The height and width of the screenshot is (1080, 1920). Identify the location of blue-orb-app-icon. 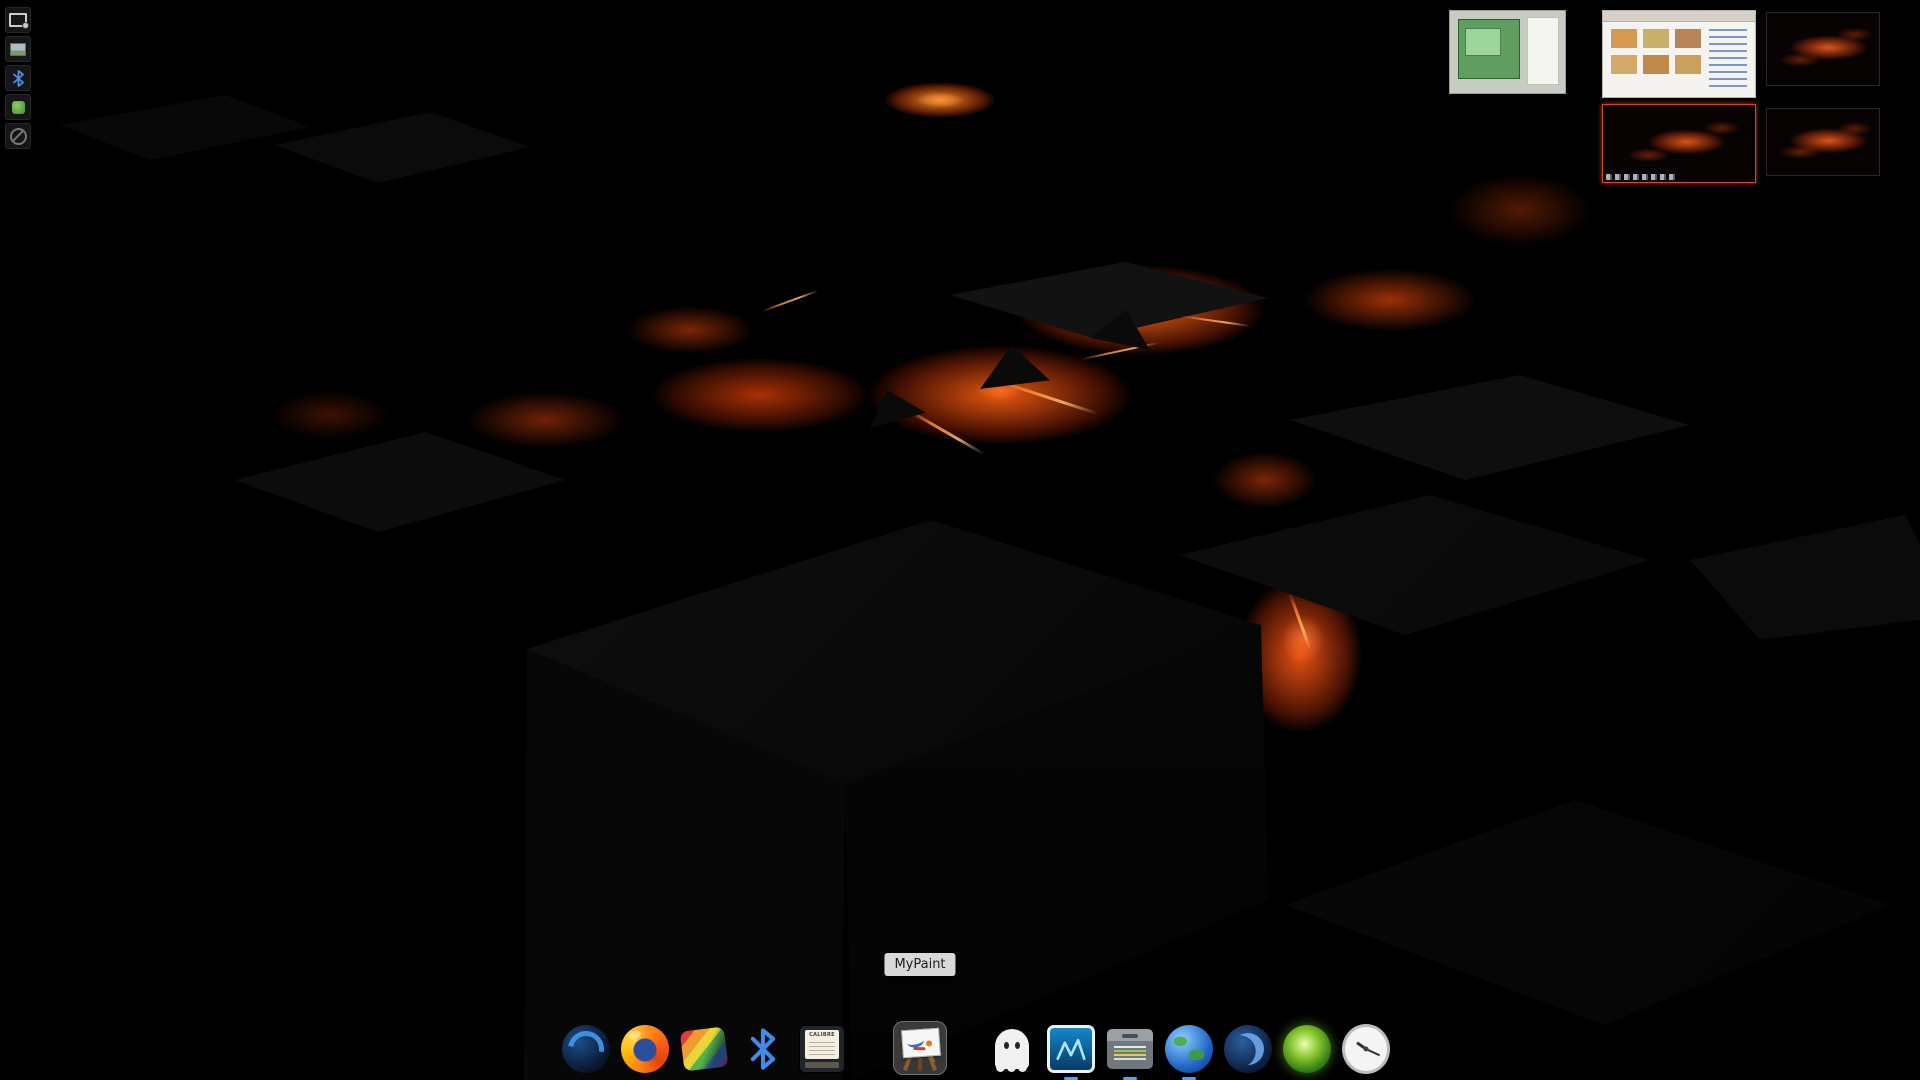
(1248, 1049).